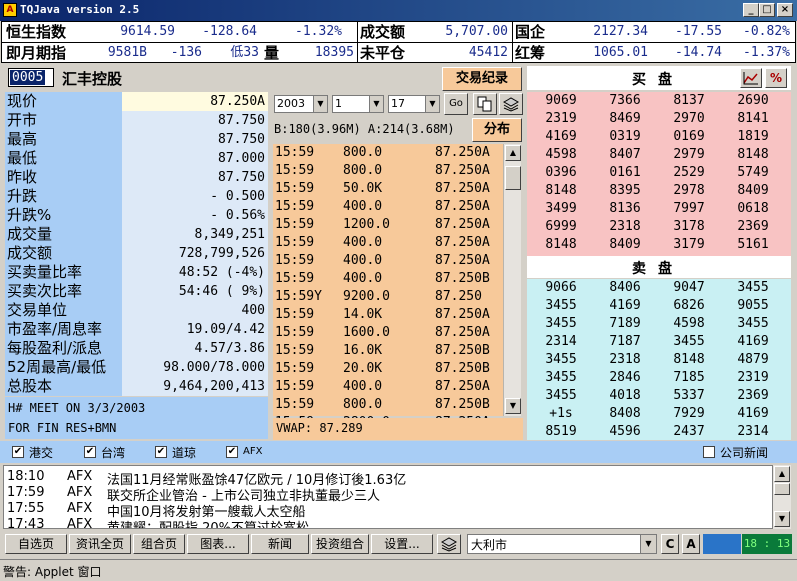  I want to click on watchlist-page-button: 自选页, so click(36, 544).